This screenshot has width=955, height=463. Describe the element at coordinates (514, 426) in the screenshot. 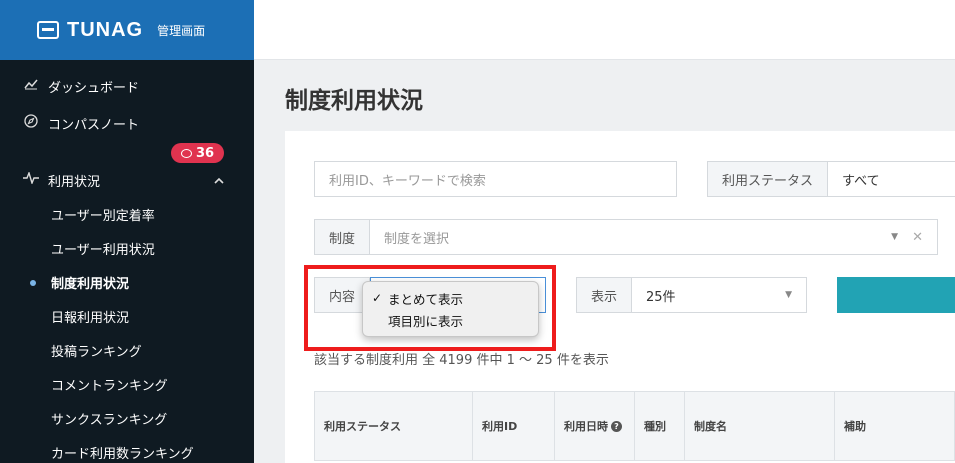

I see `column-header-id: 利用ID` at that location.